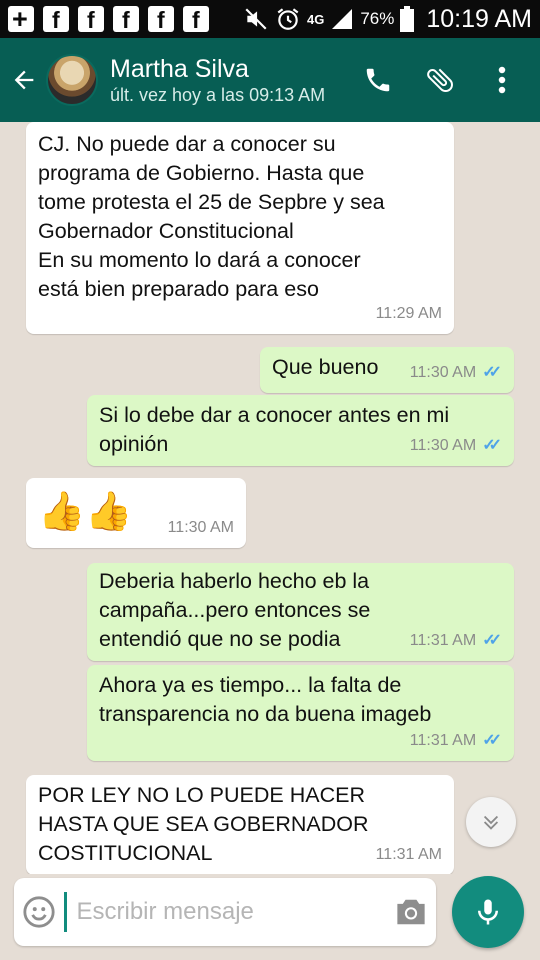  What do you see at coordinates (218, 95) in the screenshot?
I see `last-seen-status: últ. vez hoy a las 09:13 AM` at bounding box center [218, 95].